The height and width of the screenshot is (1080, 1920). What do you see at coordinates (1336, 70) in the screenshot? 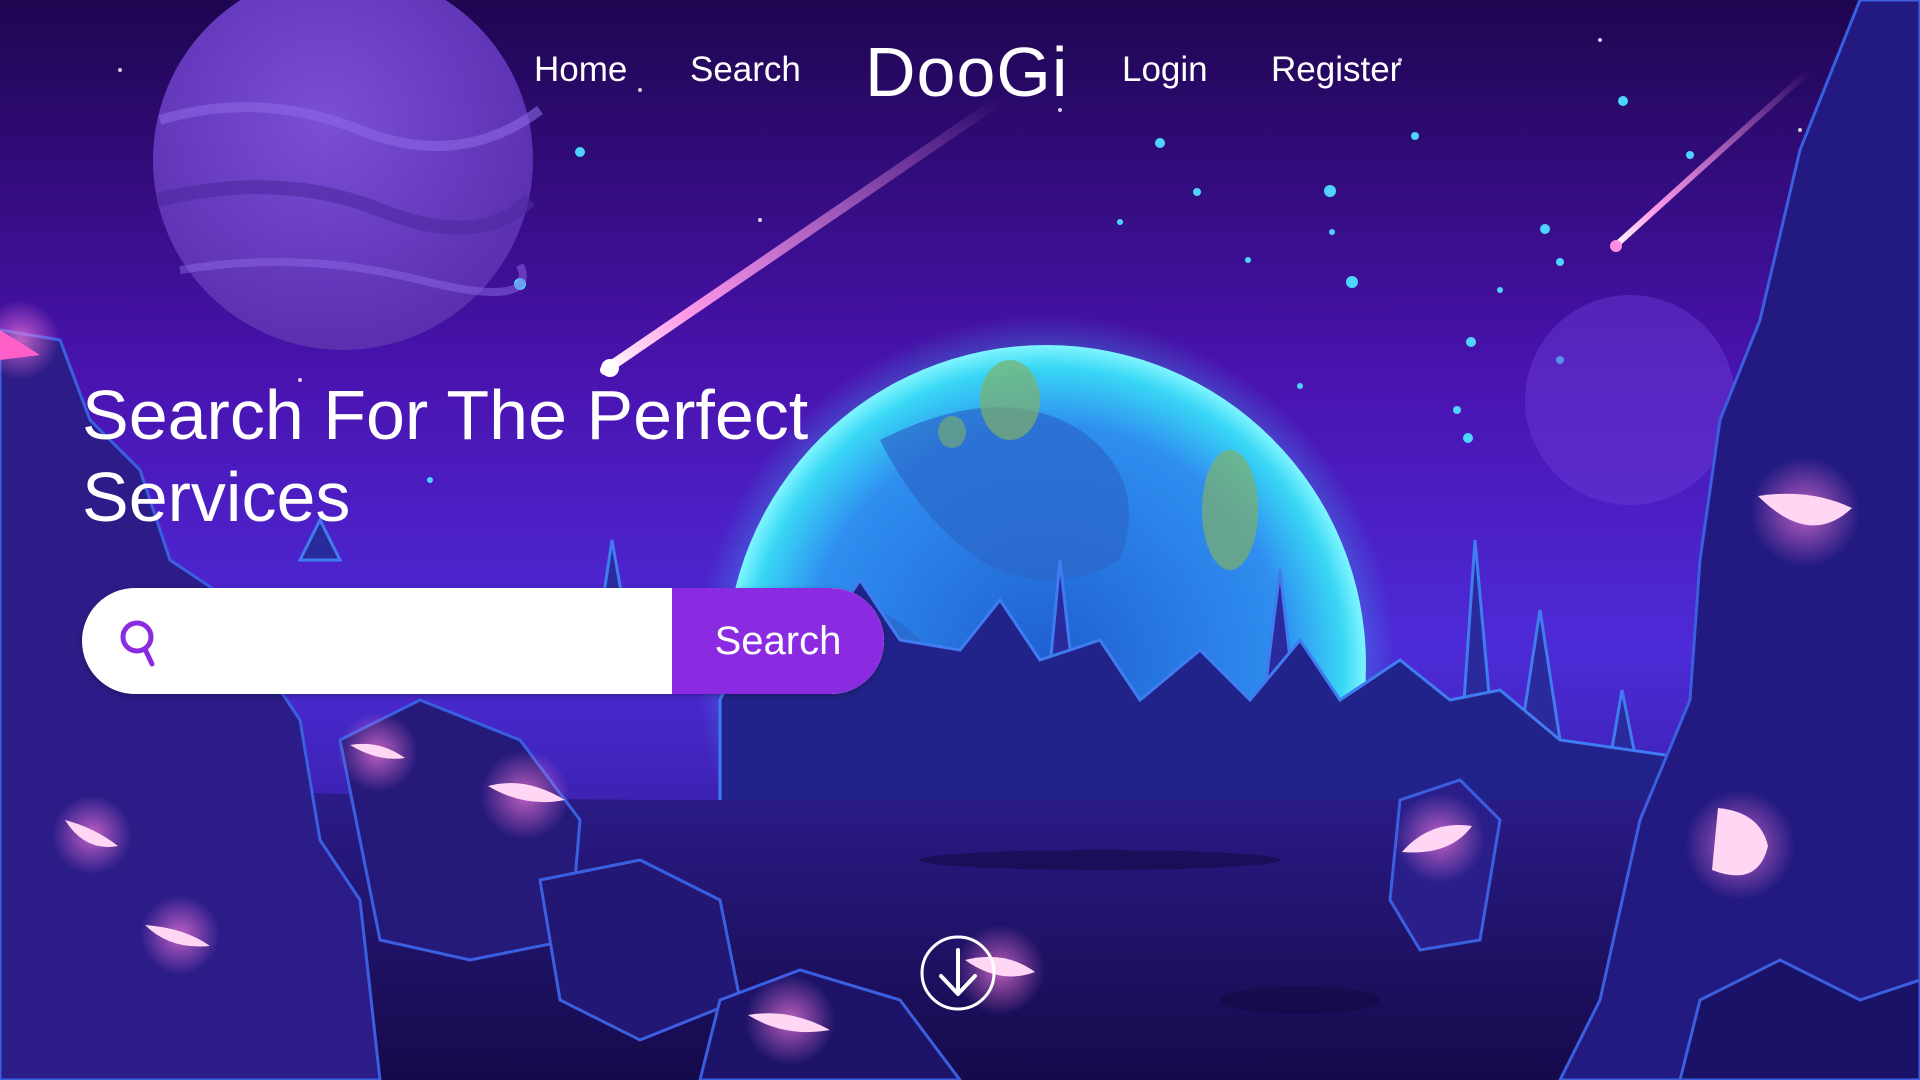
I see `nav-link-register: Register` at bounding box center [1336, 70].